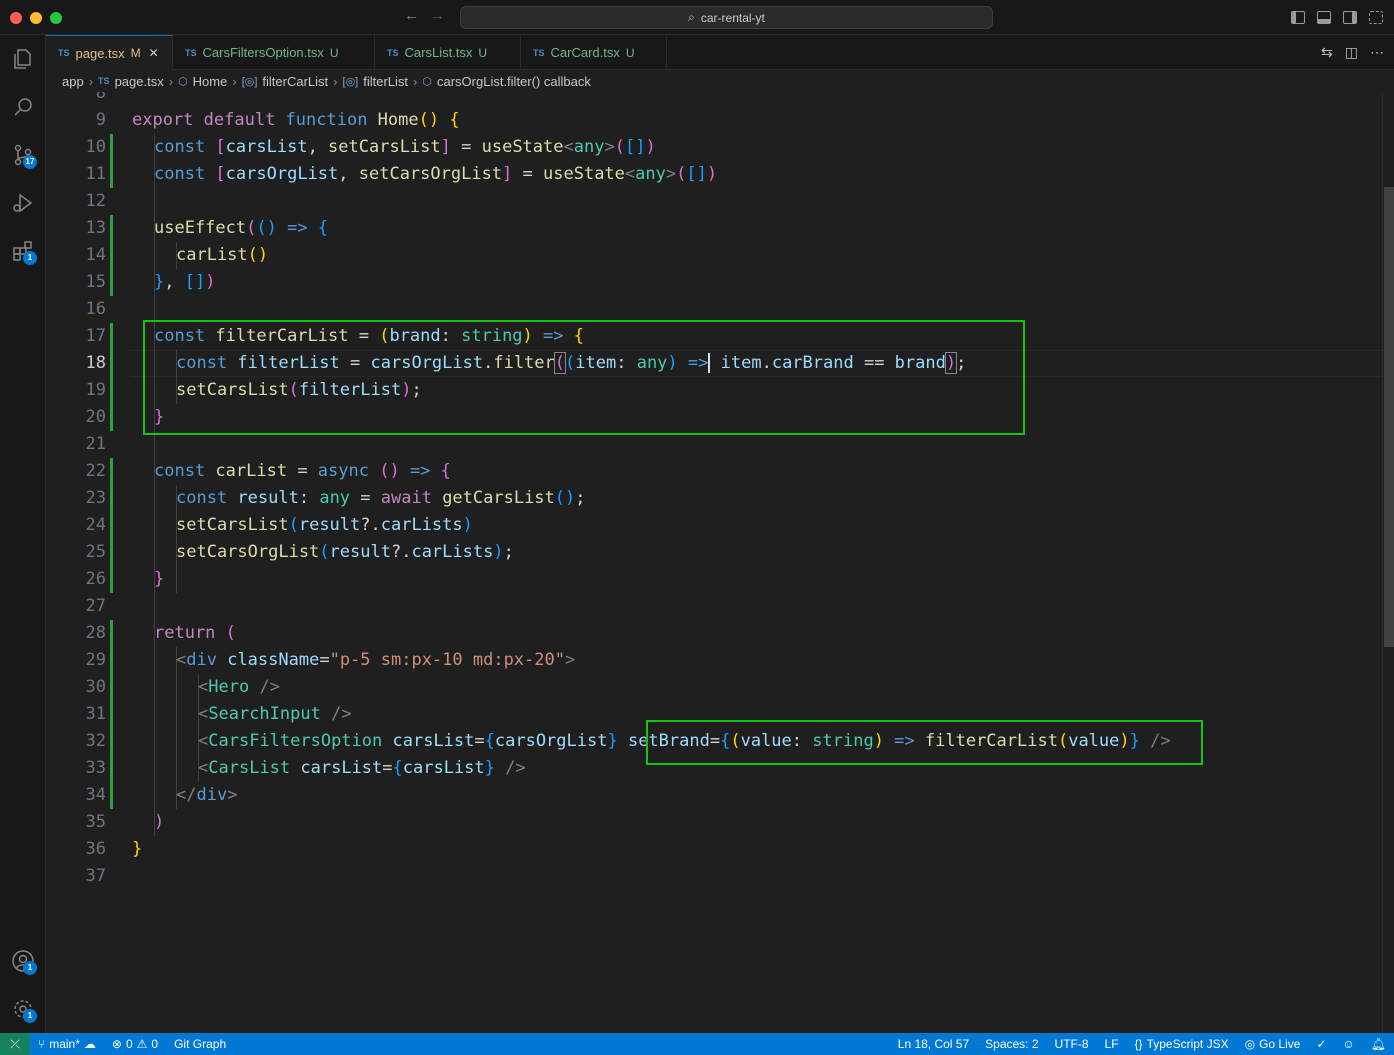 The width and height of the screenshot is (1394, 1055). What do you see at coordinates (30, 1016) in the screenshot?
I see `manage-badge: 1` at bounding box center [30, 1016].